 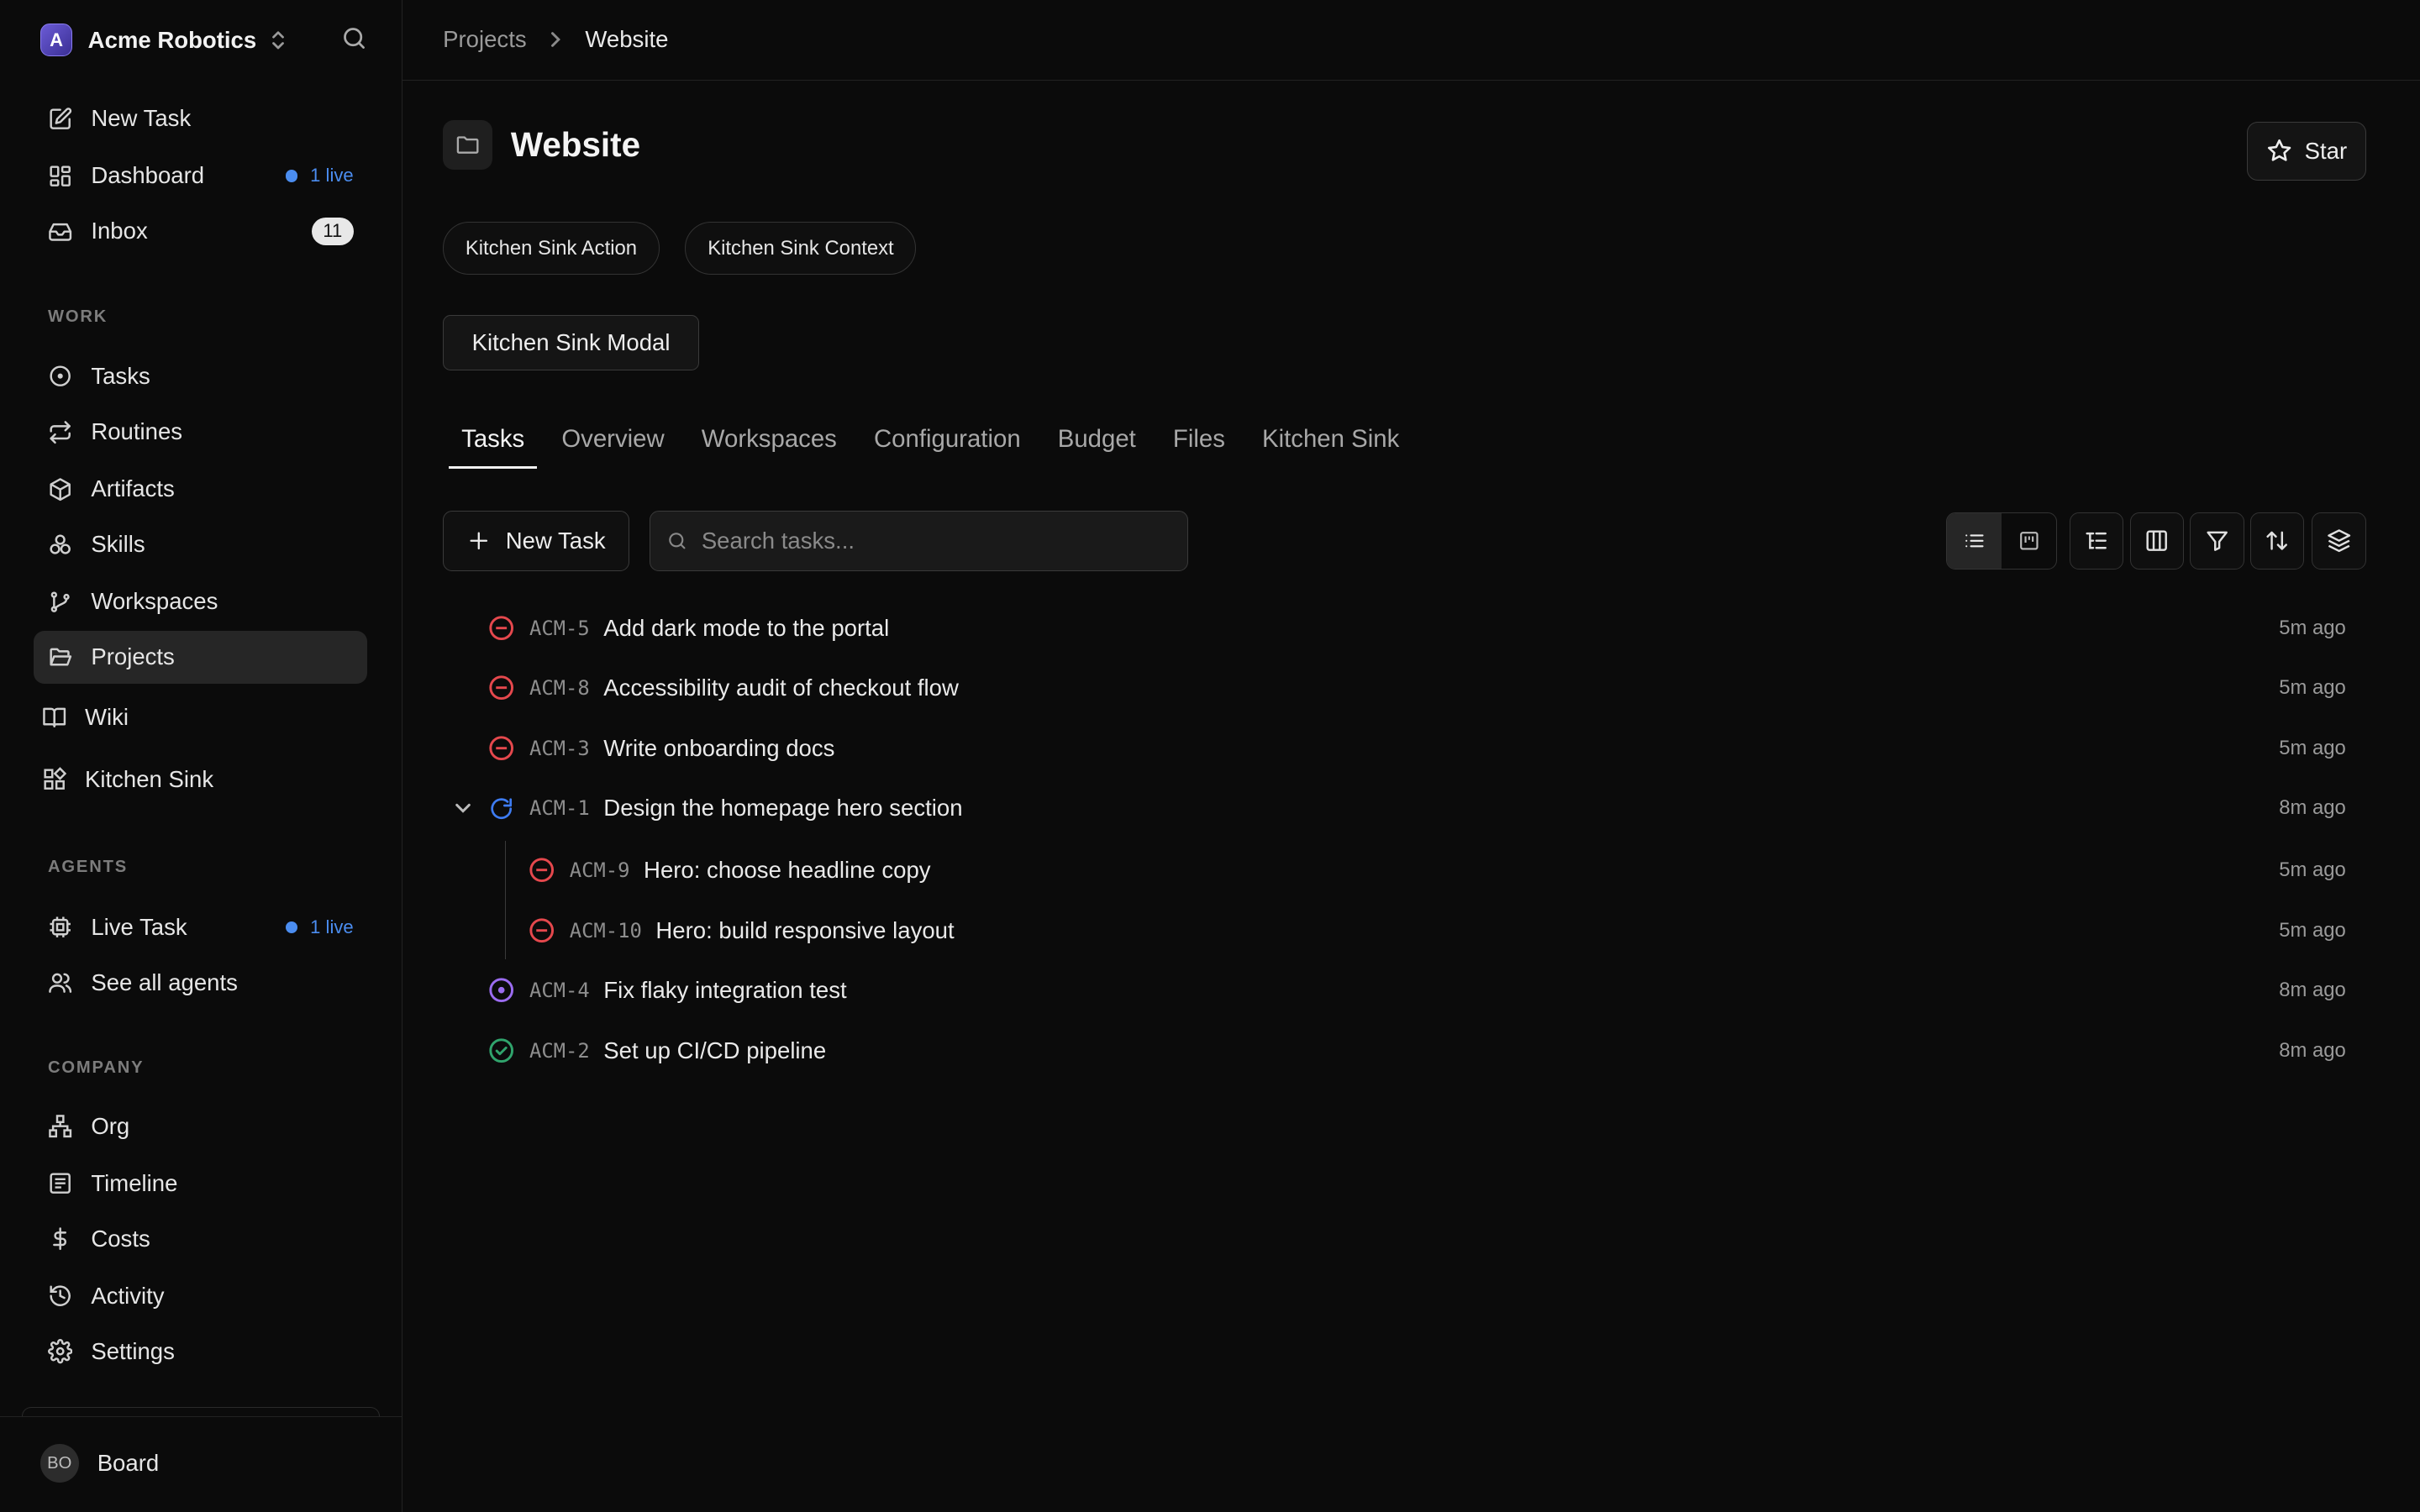 I want to click on sidebar-item-see-all-agents: See all agents, so click(x=200, y=983).